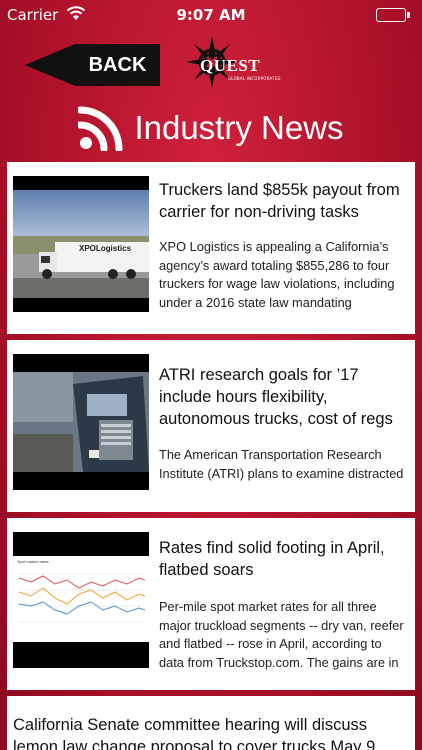 Image resolution: width=422 pixels, height=750 pixels. I want to click on clock: 9:07 AM, so click(211, 15).